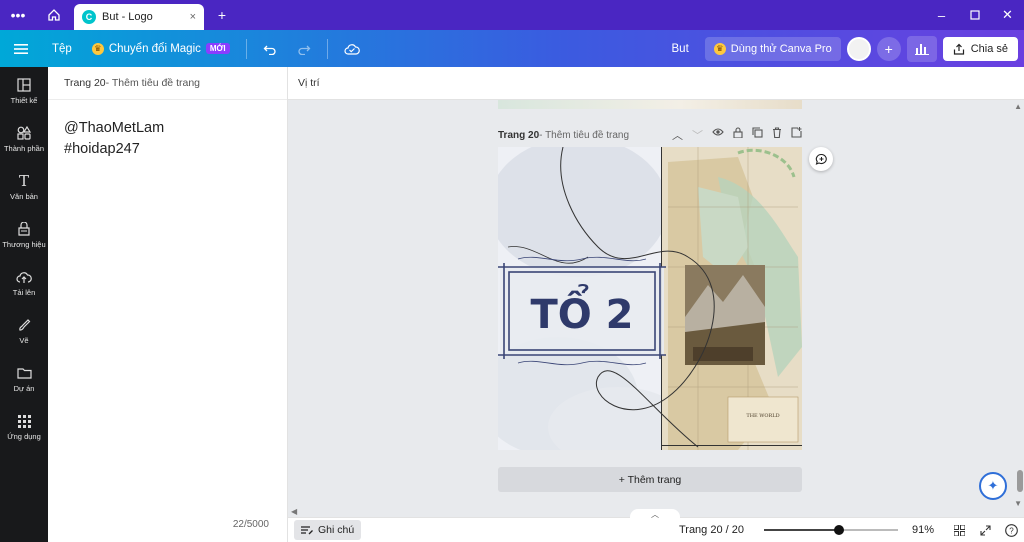  What do you see at coordinates (781, 48) in the screenshot?
I see `try-pro-label: Dùng thử Canva Pro` at bounding box center [781, 48].